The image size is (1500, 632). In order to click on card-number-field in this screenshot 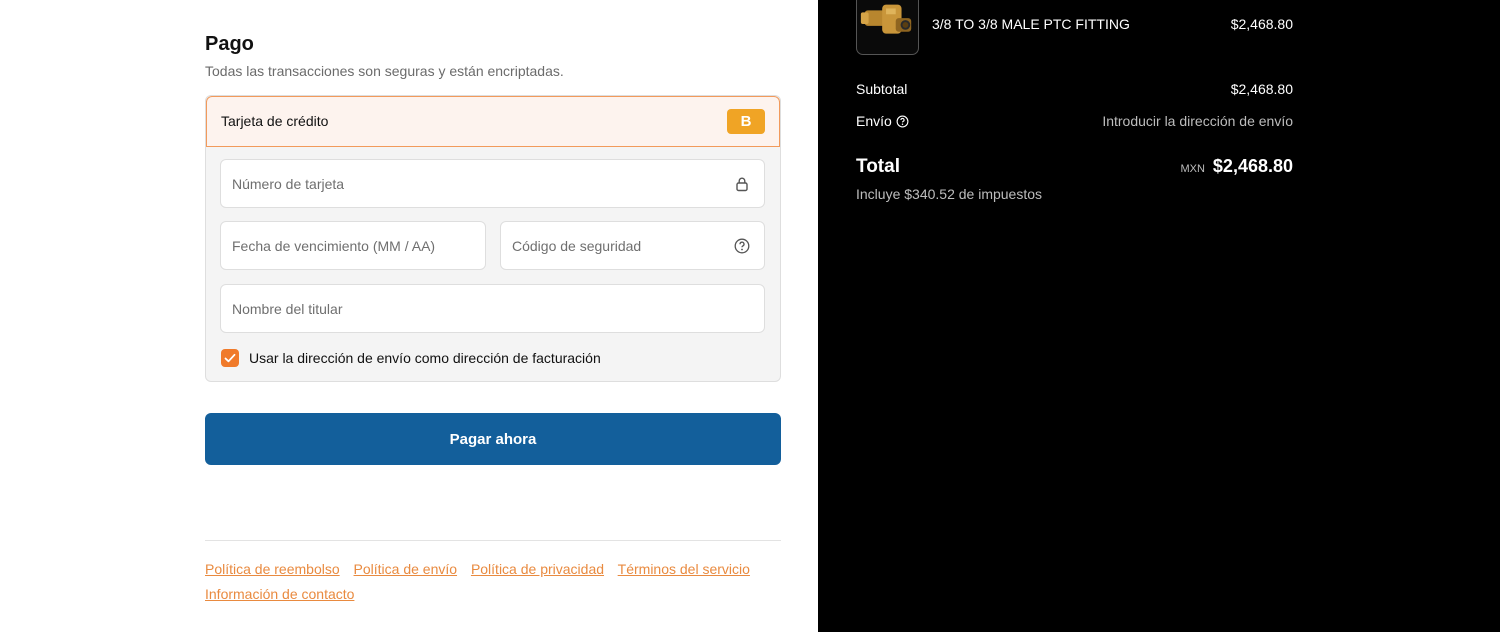, I will do `click(492, 183)`.